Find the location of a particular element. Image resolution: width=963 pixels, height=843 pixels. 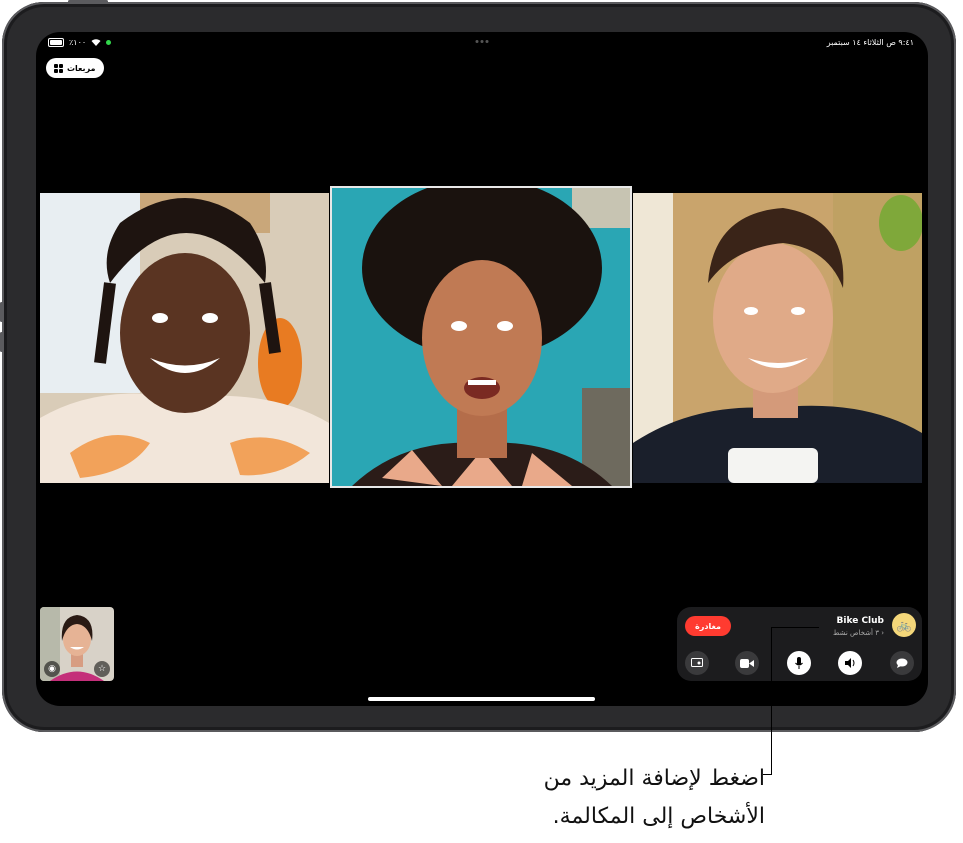

microphone-icon is located at coordinates (799, 663).